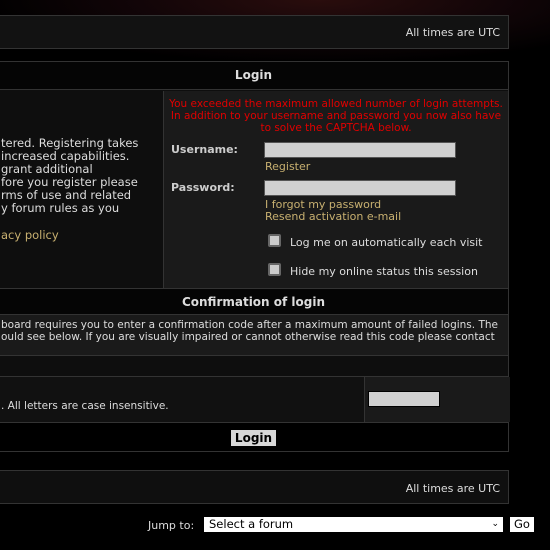  I want to click on username-label: Username:, so click(204, 149).